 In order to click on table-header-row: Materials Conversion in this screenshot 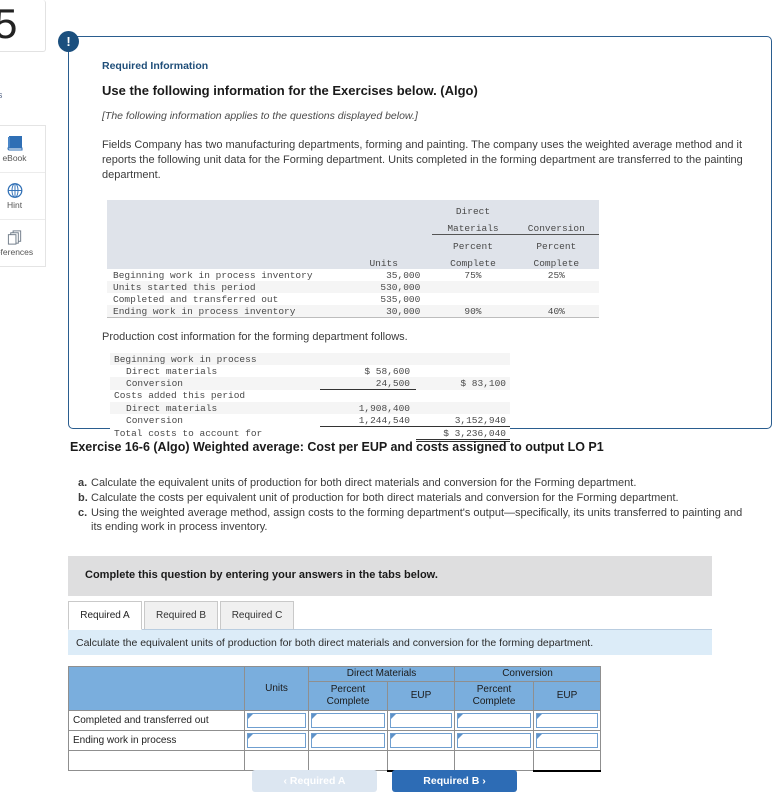, I will do `click(353, 226)`.